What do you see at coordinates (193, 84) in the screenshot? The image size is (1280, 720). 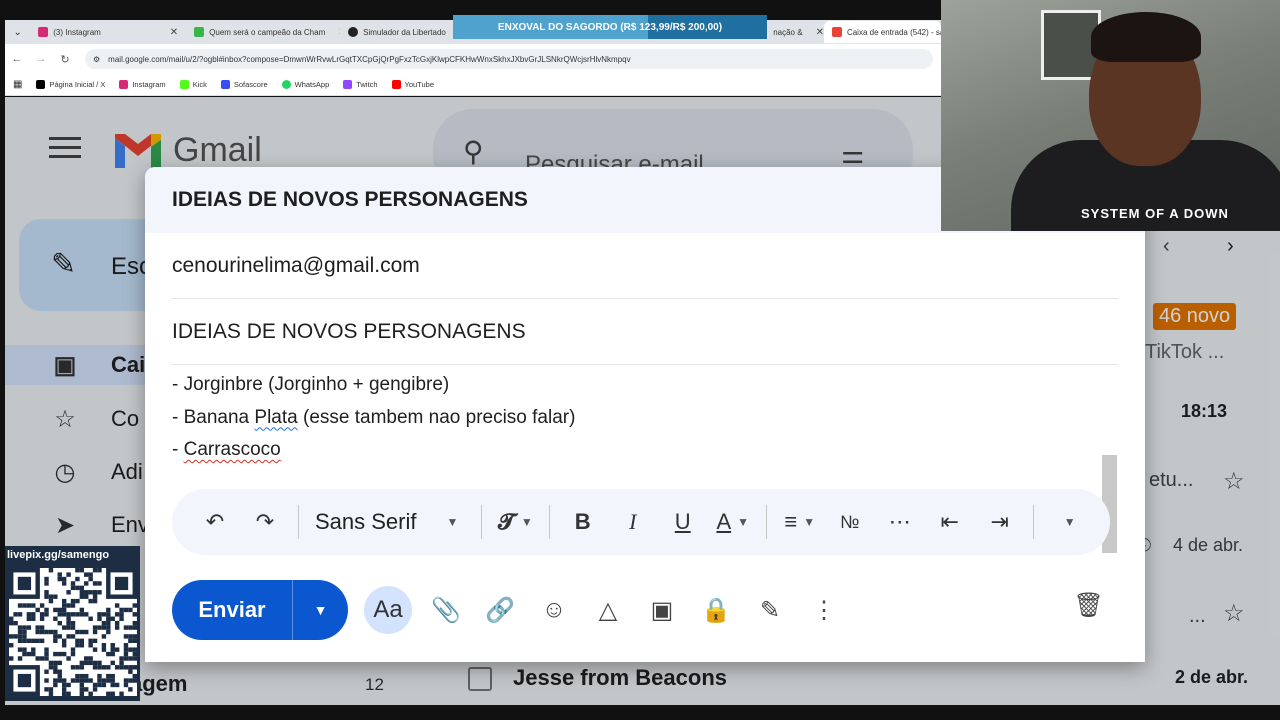 I see `bookmark-kick: Kick` at bounding box center [193, 84].